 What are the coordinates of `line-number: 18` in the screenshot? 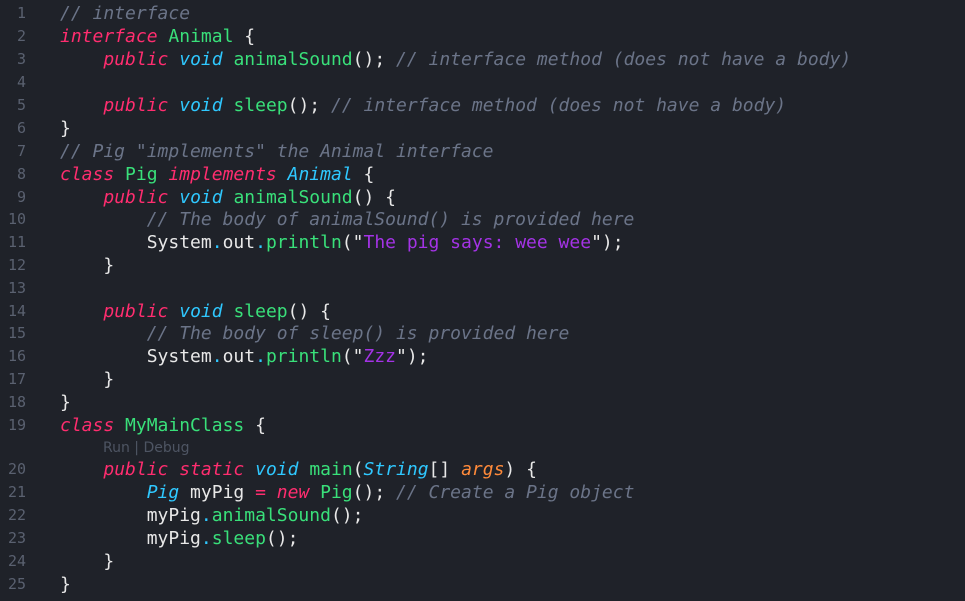 It's located at (16, 402).